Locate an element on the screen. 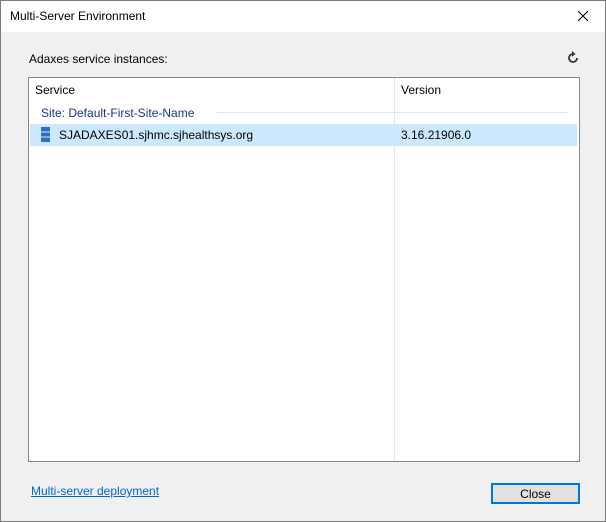  list-header: Service Version is located at coordinates (304, 90).